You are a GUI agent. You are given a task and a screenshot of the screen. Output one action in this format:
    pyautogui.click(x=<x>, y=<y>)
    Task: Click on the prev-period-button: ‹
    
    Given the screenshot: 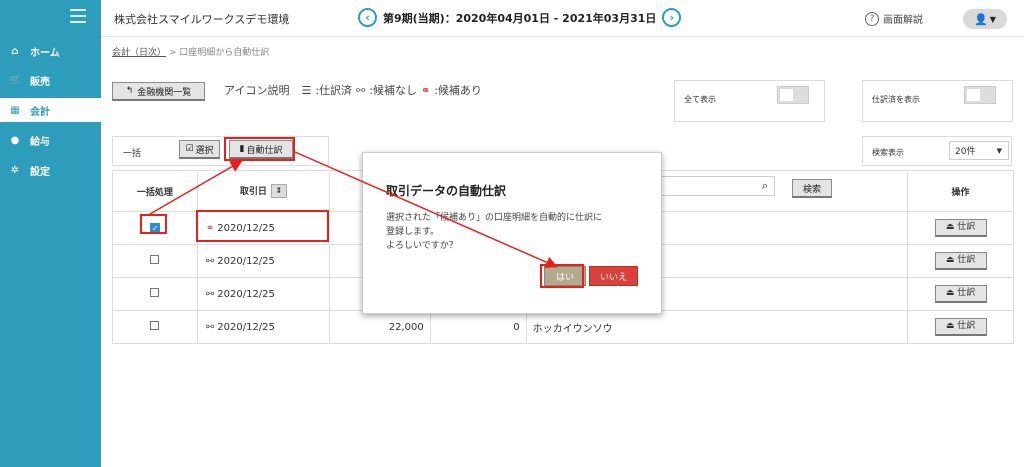 What is the action you would take?
    pyautogui.click(x=367, y=17)
    